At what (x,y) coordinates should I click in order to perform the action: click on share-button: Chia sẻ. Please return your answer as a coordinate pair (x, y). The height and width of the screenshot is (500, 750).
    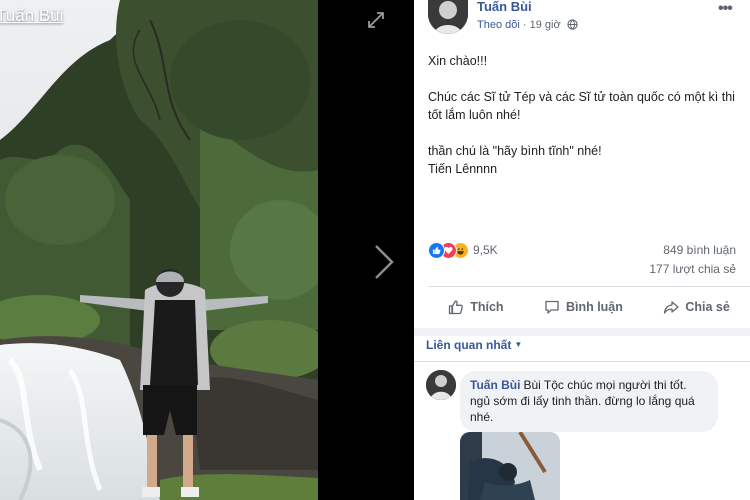
    Looking at the image, I should click on (696, 307).